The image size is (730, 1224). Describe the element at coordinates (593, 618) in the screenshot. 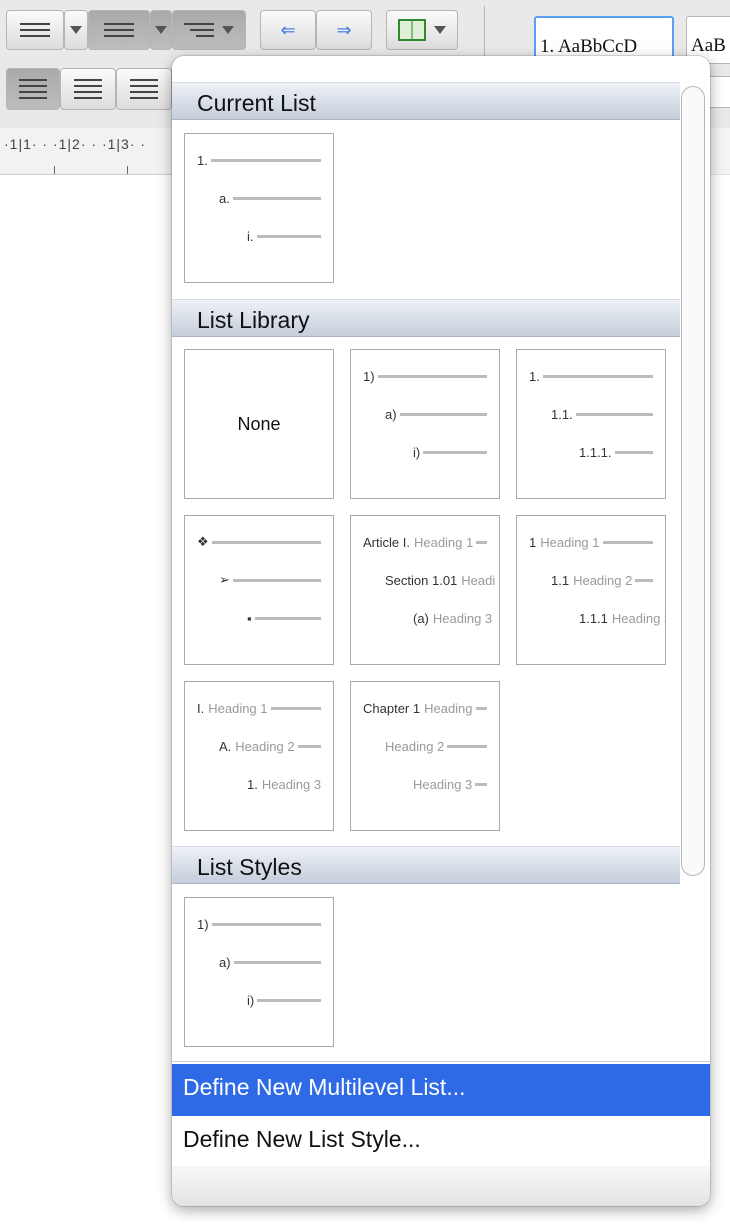

I see `level-number-label: 1.1.1` at that location.